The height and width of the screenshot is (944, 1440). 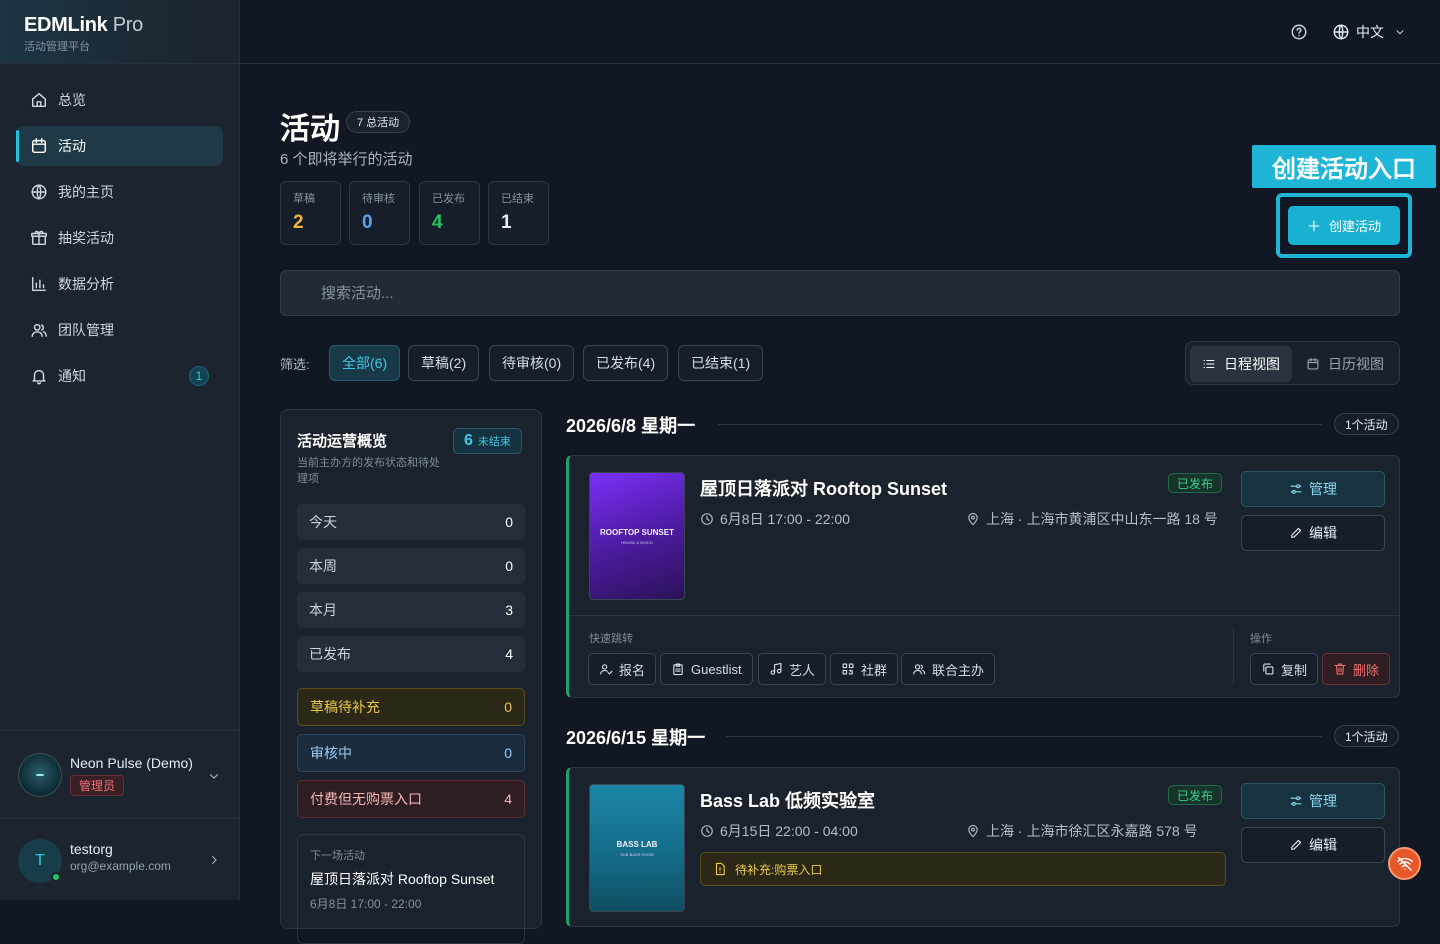 What do you see at coordinates (721, 363) in the screenshot?
I see `filter-ended: 已结束(1)` at bounding box center [721, 363].